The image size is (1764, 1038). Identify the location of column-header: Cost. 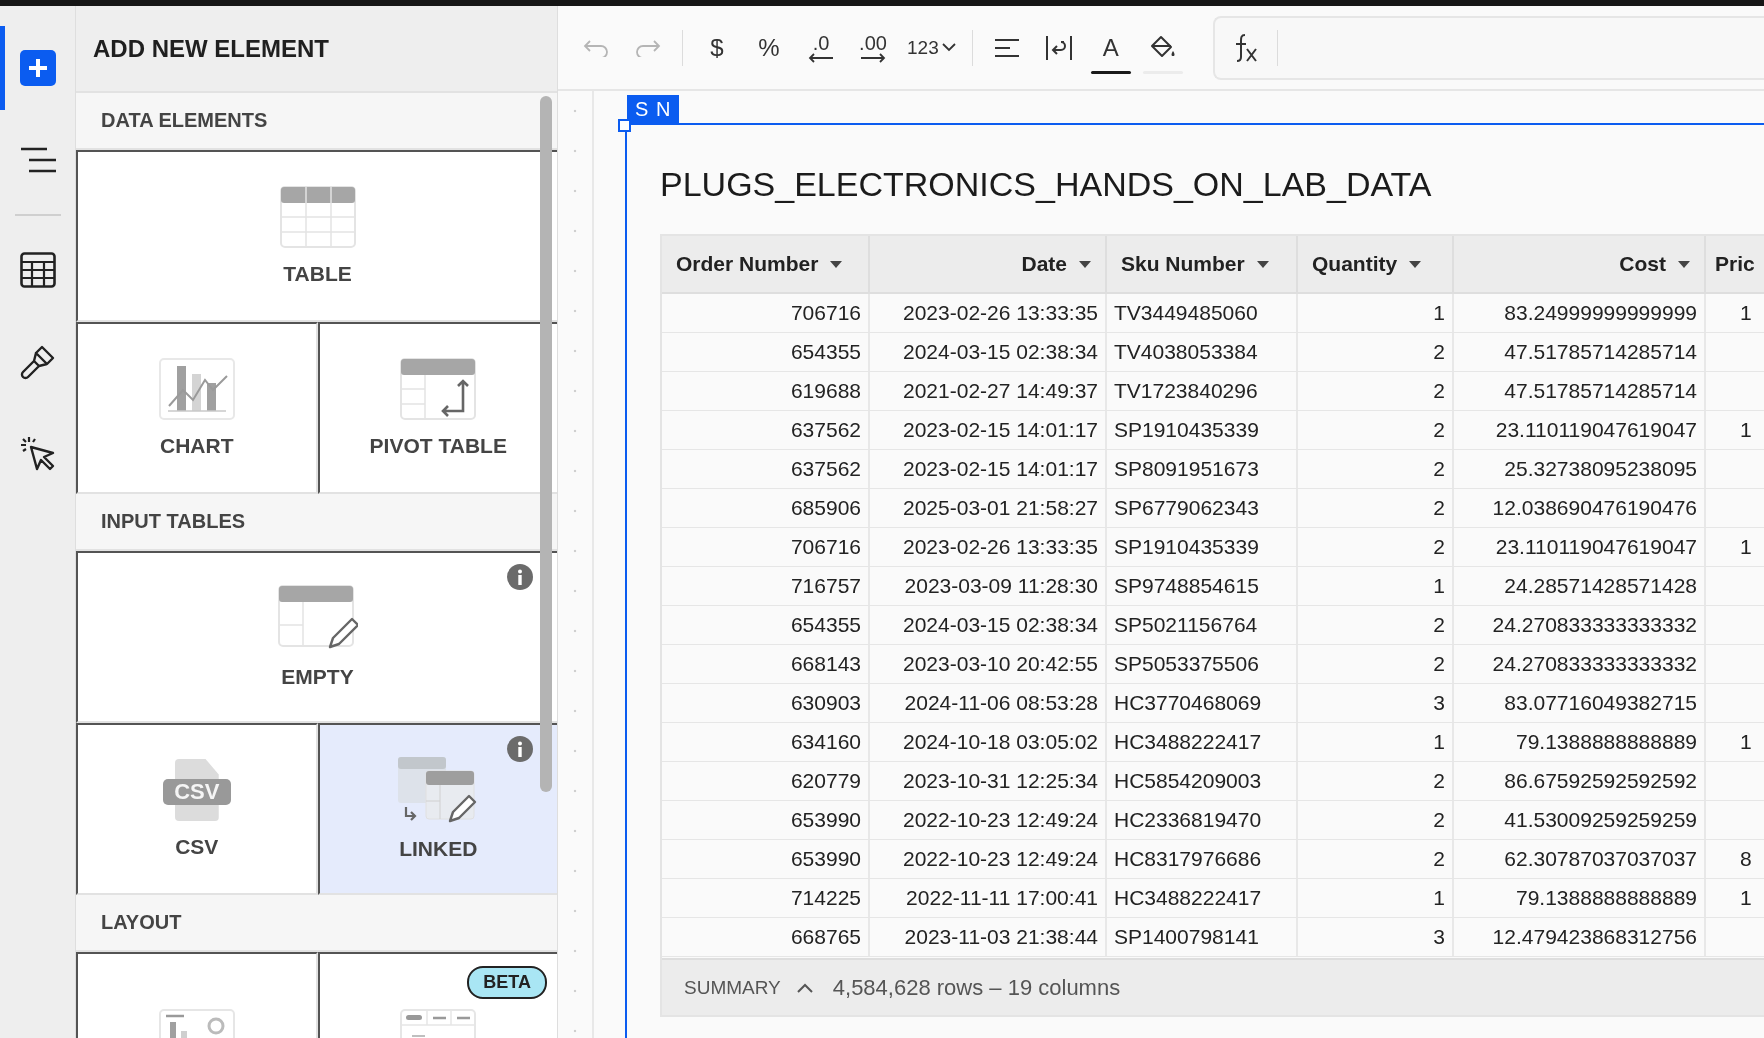
(1580, 264).